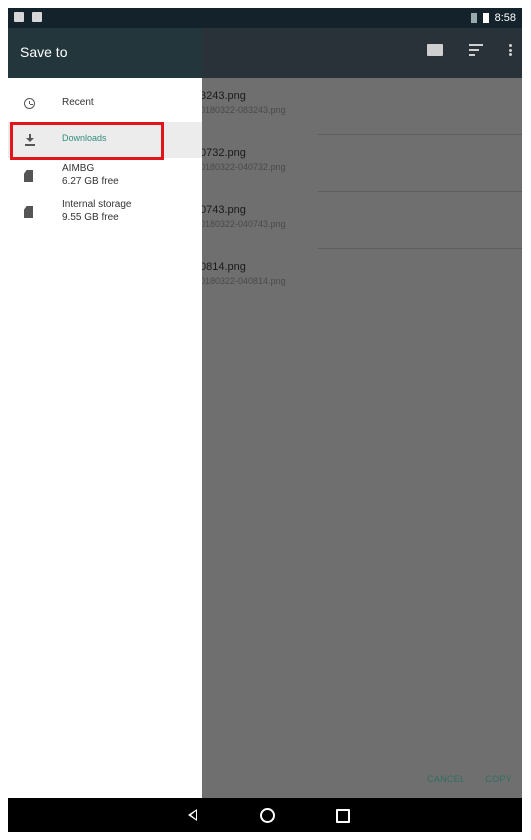  I want to click on downloads-highlight-box, so click(87, 141).